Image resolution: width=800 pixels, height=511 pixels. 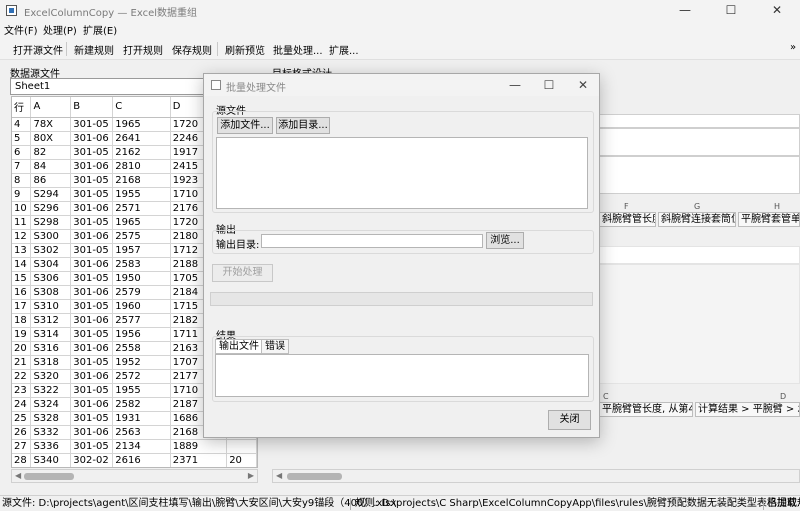 I want to click on table-cell: 2572, so click(x=141, y=376).